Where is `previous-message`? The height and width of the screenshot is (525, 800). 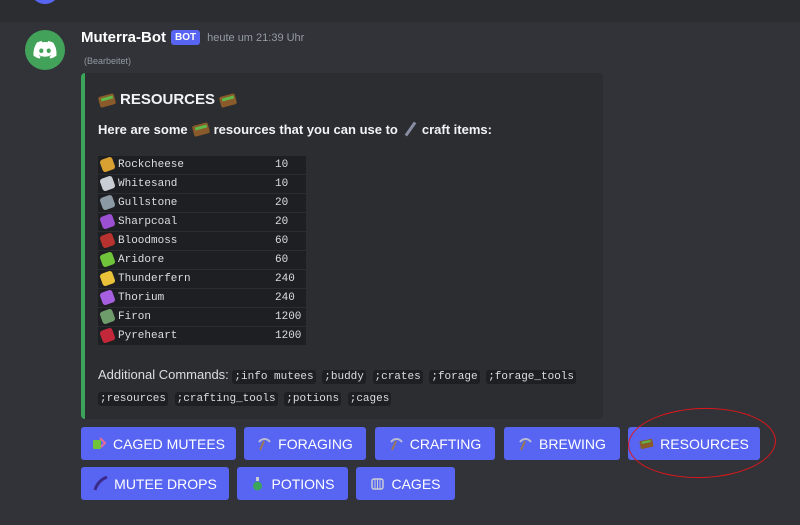
previous-message is located at coordinates (400, 11).